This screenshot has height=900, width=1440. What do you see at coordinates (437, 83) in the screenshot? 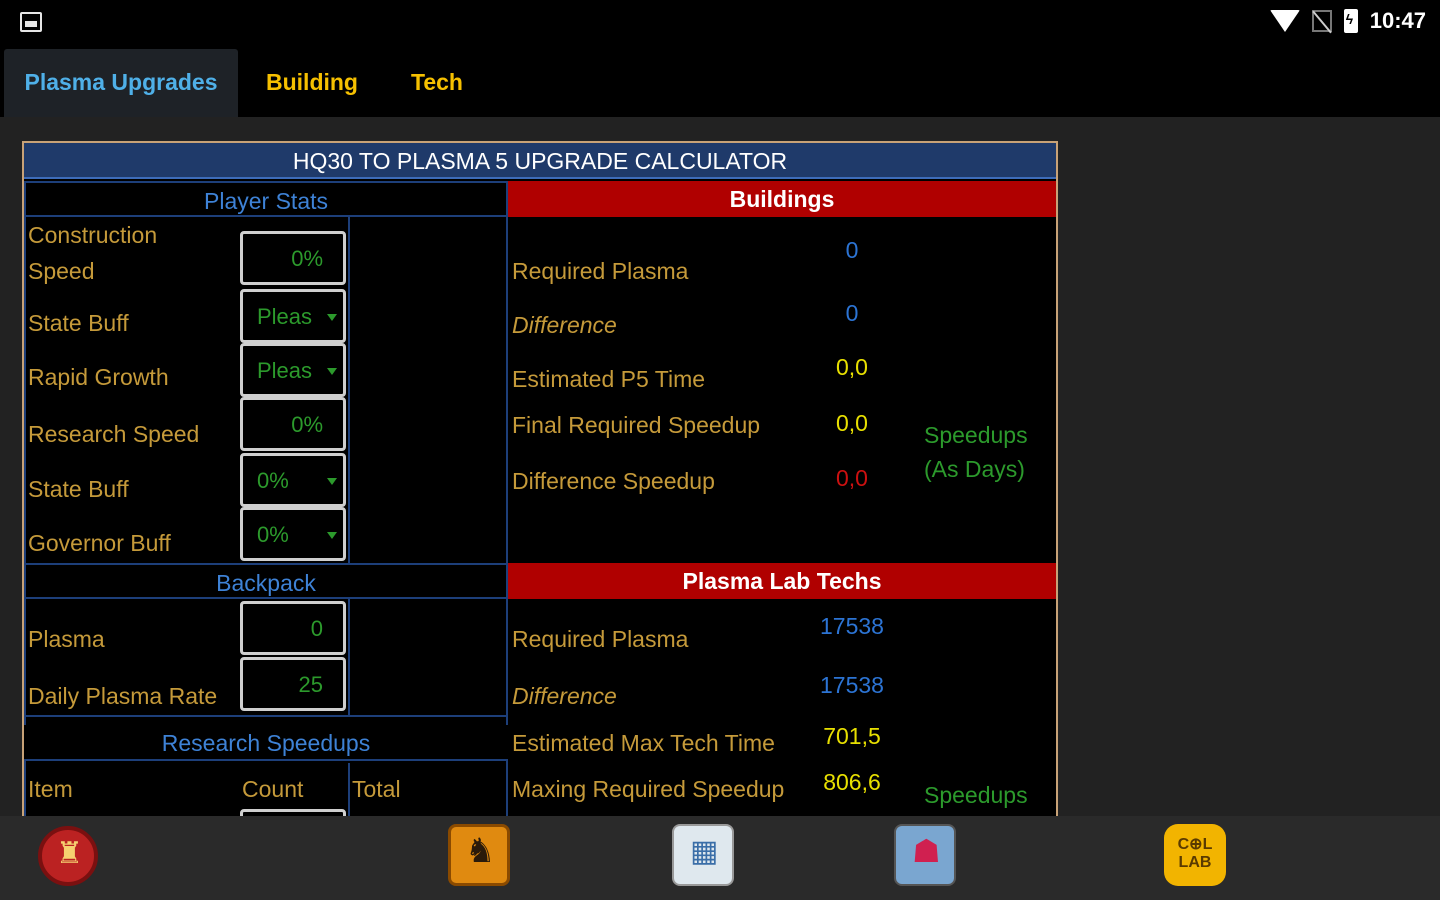
I see `tab-tech: Tech` at bounding box center [437, 83].